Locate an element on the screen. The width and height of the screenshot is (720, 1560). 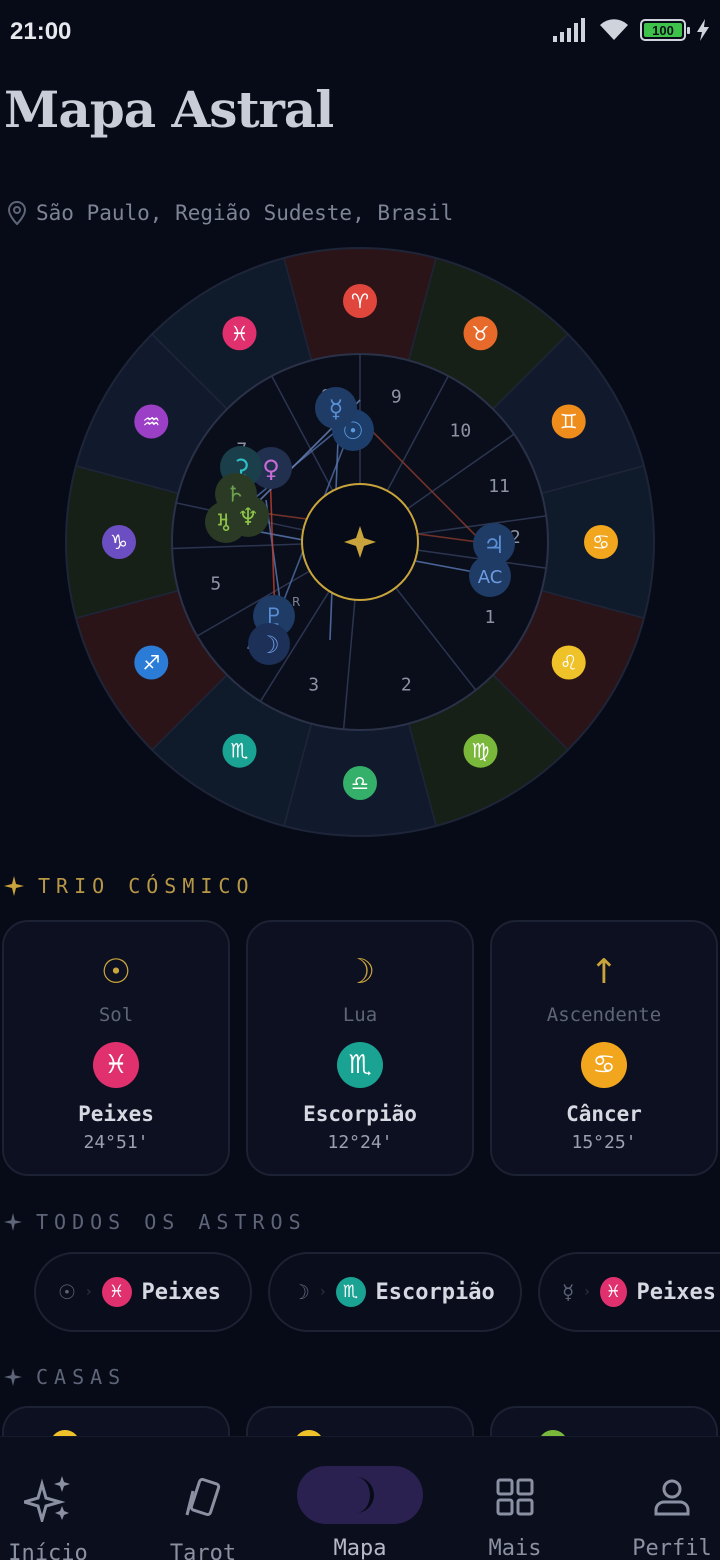
house-number: 9 is located at coordinates (396, 396).